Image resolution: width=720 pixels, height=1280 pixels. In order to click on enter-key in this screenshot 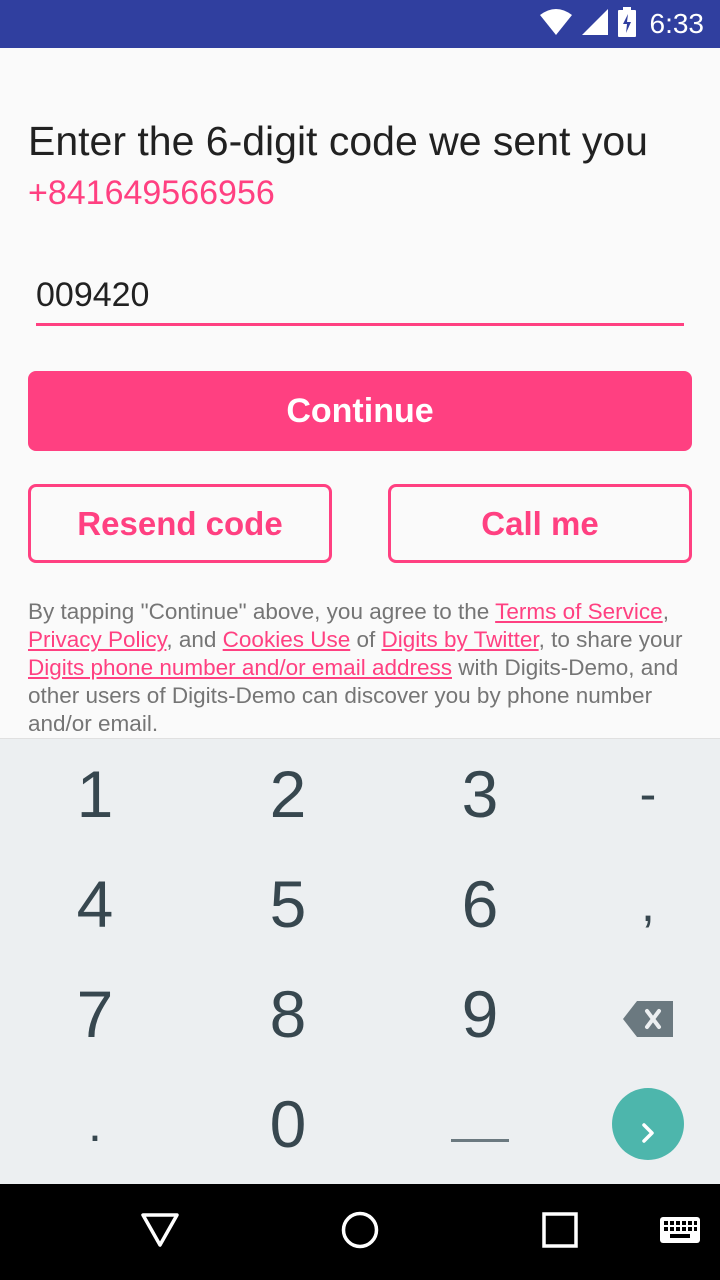, I will do `click(639, 1124)`.